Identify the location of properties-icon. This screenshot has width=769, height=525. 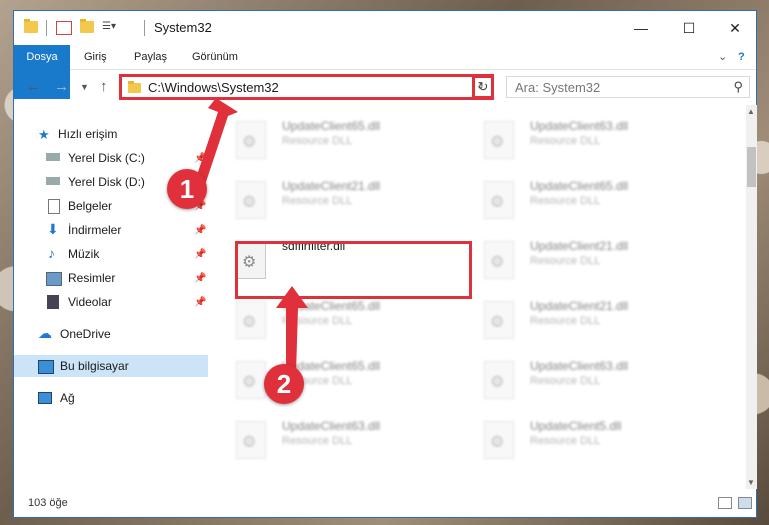
(64, 28).